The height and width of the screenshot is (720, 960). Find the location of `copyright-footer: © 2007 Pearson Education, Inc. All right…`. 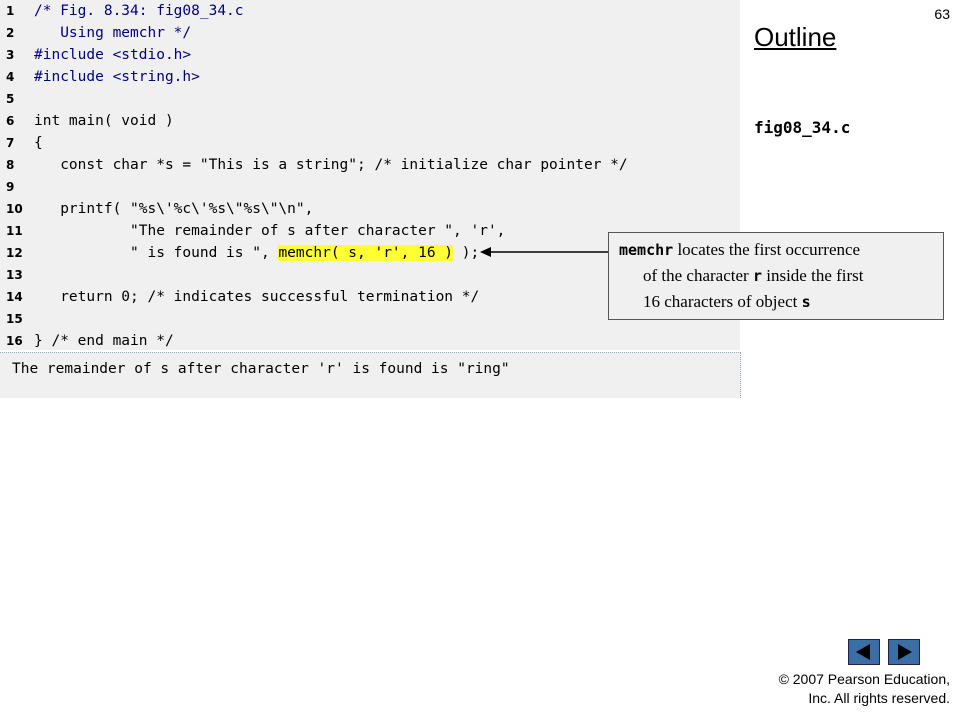

copyright-footer: © 2007 Pearson Education, Inc. All right… is located at coordinates (864, 689).